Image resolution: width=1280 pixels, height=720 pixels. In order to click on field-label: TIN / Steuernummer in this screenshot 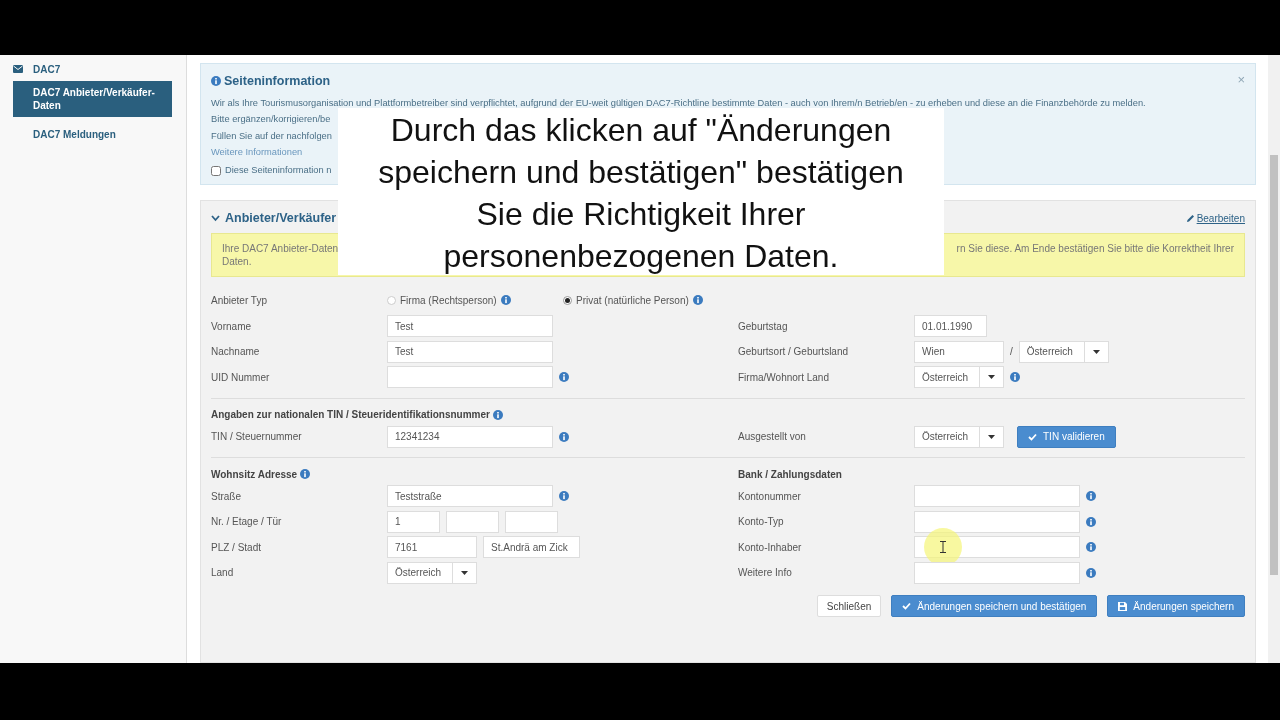, I will do `click(257, 437)`.